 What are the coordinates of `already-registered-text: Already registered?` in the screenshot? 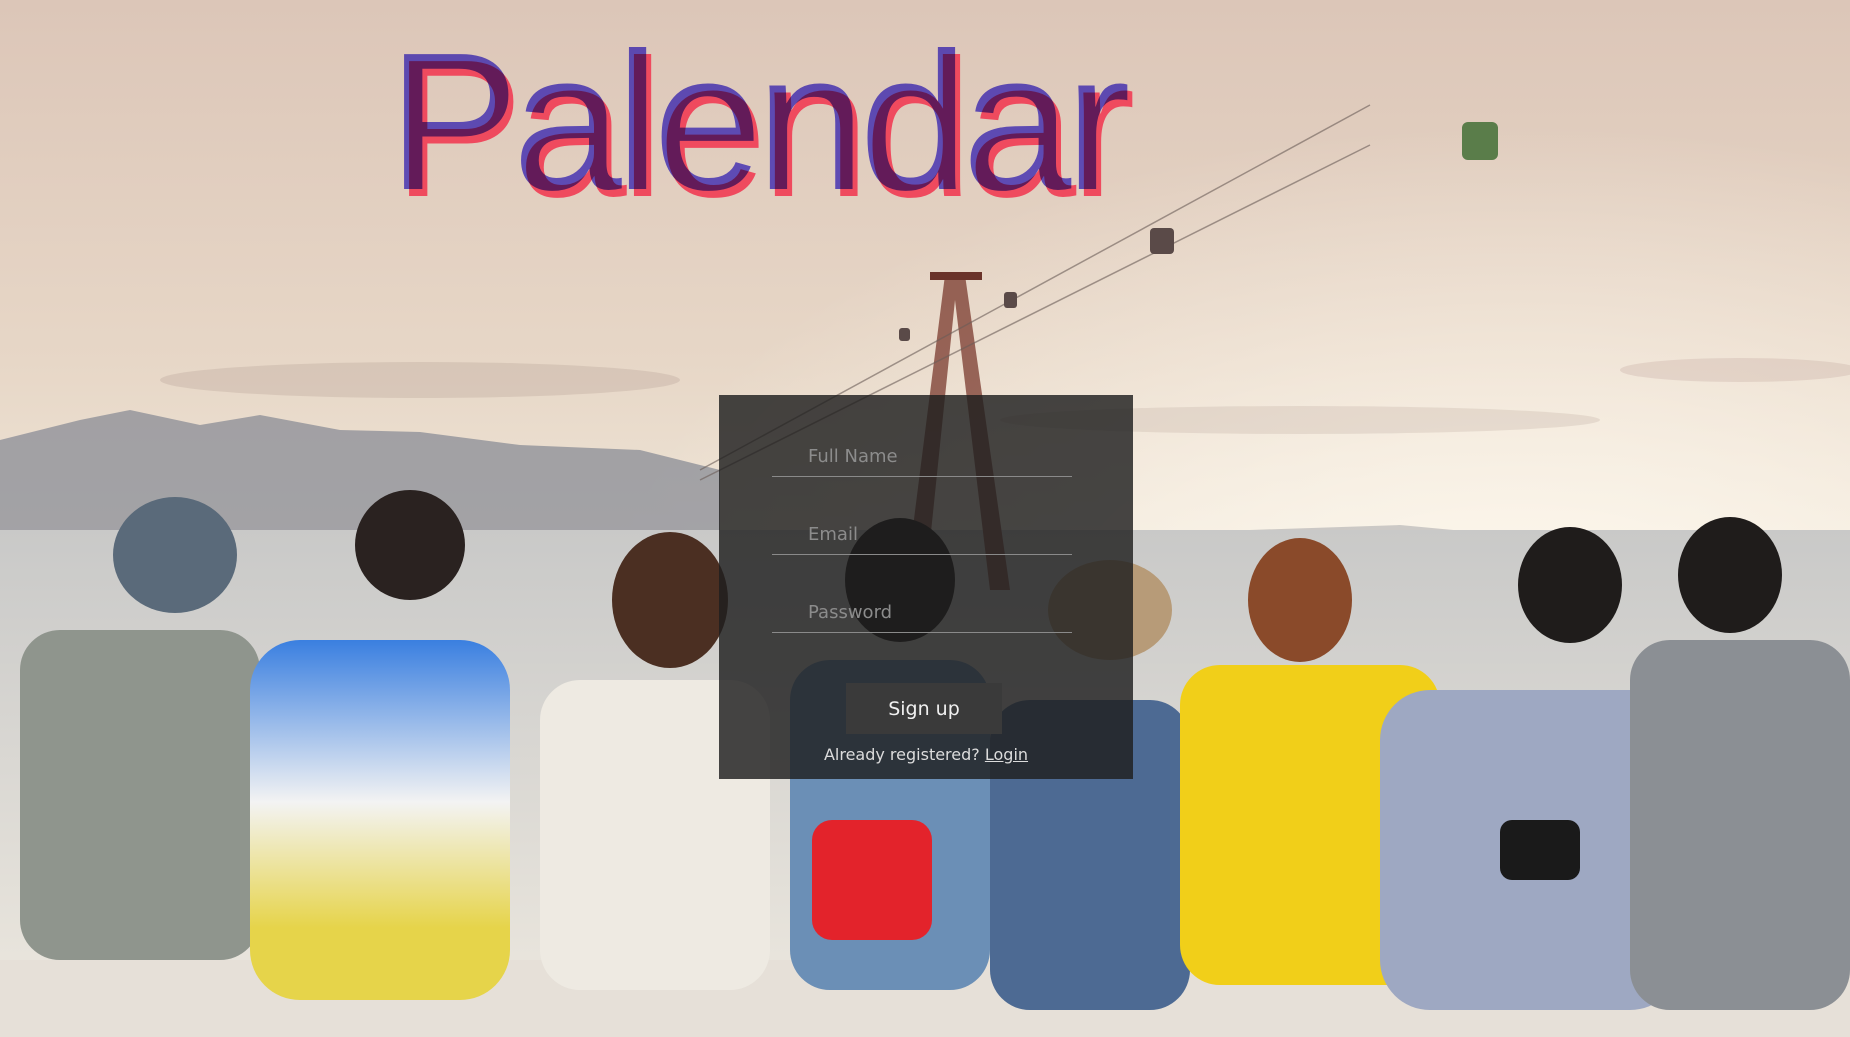 It's located at (904, 754).